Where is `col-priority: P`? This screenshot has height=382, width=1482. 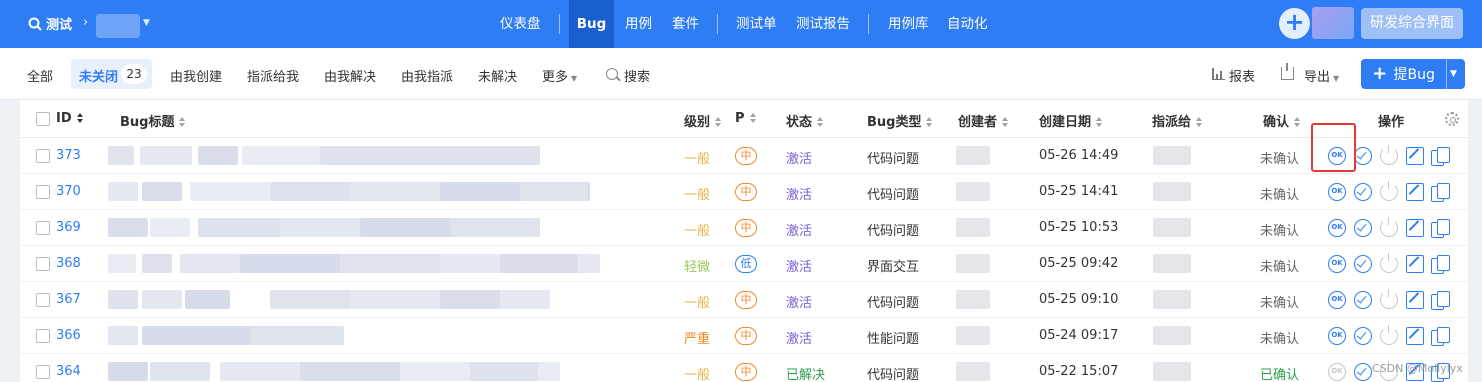
col-priority: P is located at coordinates (746, 118).